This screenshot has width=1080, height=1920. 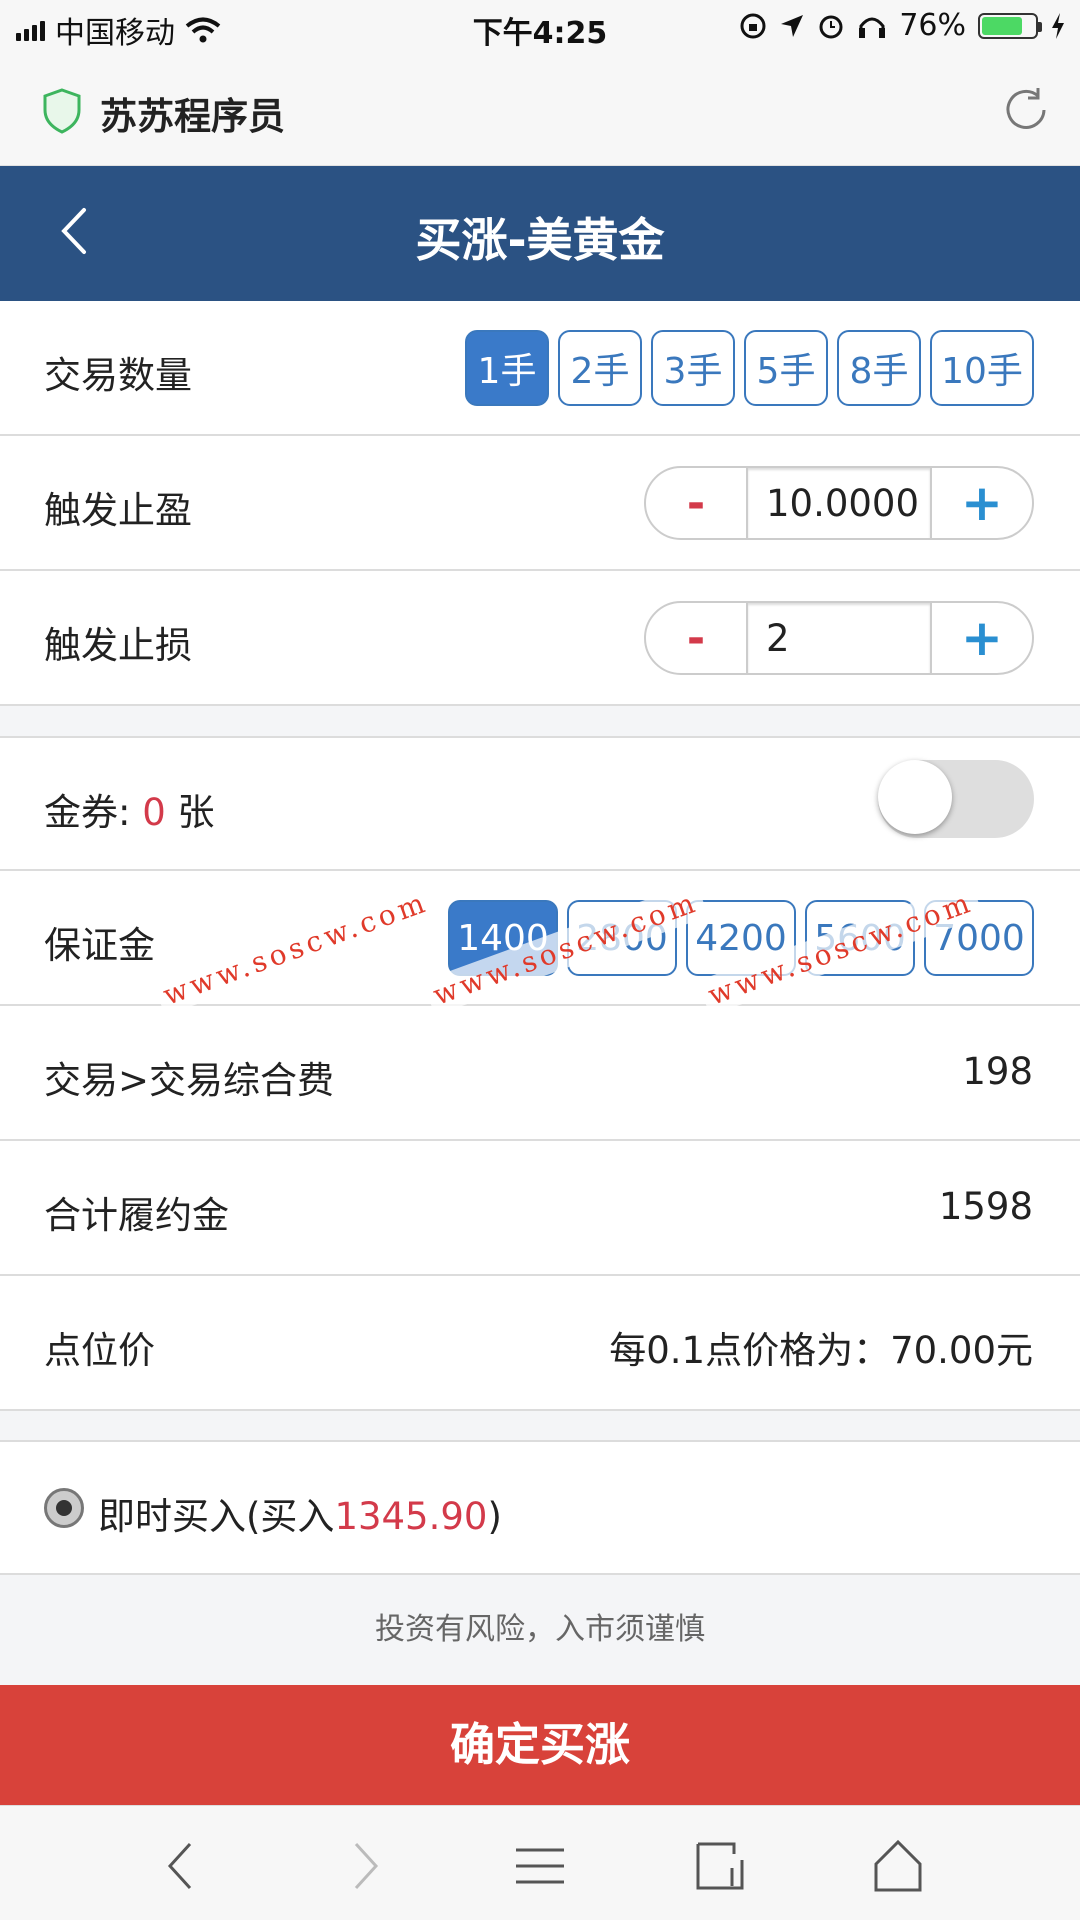 I want to click on stop-loss-stepper: - 2 +, so click(x=839, y=638).